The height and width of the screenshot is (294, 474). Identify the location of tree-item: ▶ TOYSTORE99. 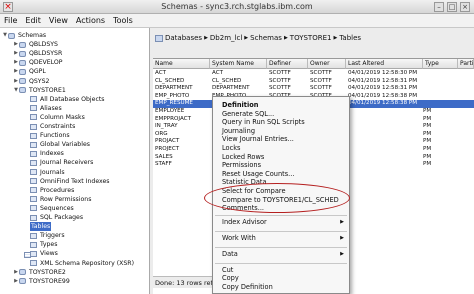
(41, 281).